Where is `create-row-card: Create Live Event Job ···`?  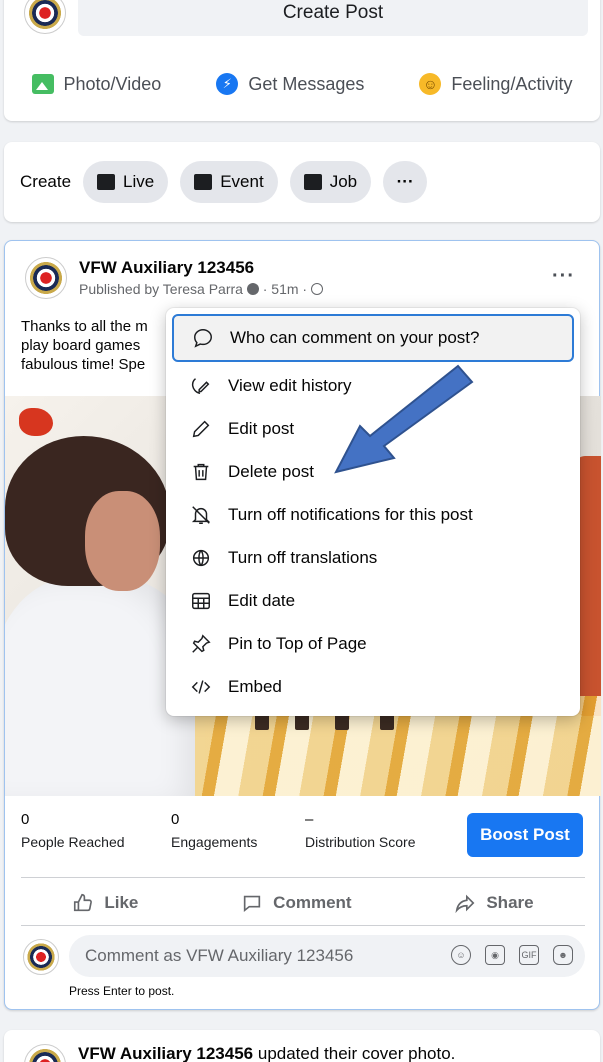 create-row-card: Create Live Event Job ··· is located at coordinates (302, 182).